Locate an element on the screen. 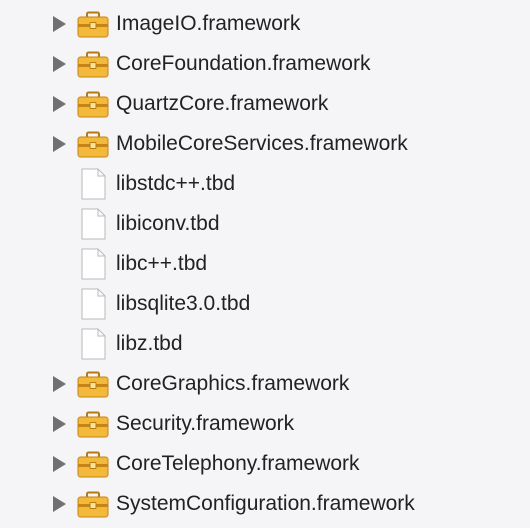 The width and height of the screenshot is (530, 528). file-row-framework: ImageIO.framework is located at coordinates (265, 24).